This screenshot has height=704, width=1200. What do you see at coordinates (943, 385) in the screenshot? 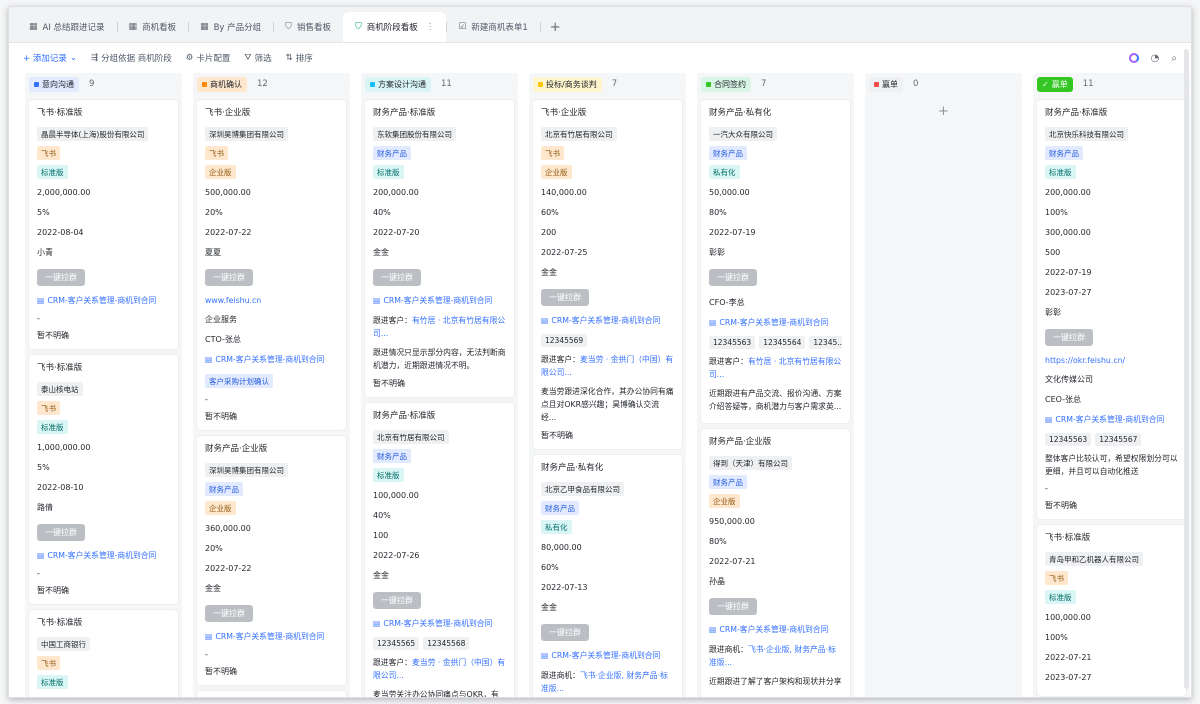
I see `kanban-column: 赢单 0 +` at bounding box center [943, 385].